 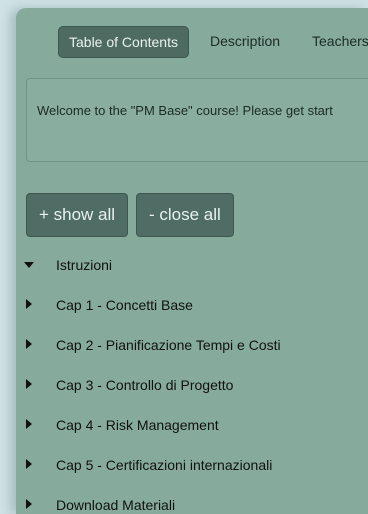 I want to click on tab-bar: Table of Contents Description Teachers, so click(x=192, y=44).